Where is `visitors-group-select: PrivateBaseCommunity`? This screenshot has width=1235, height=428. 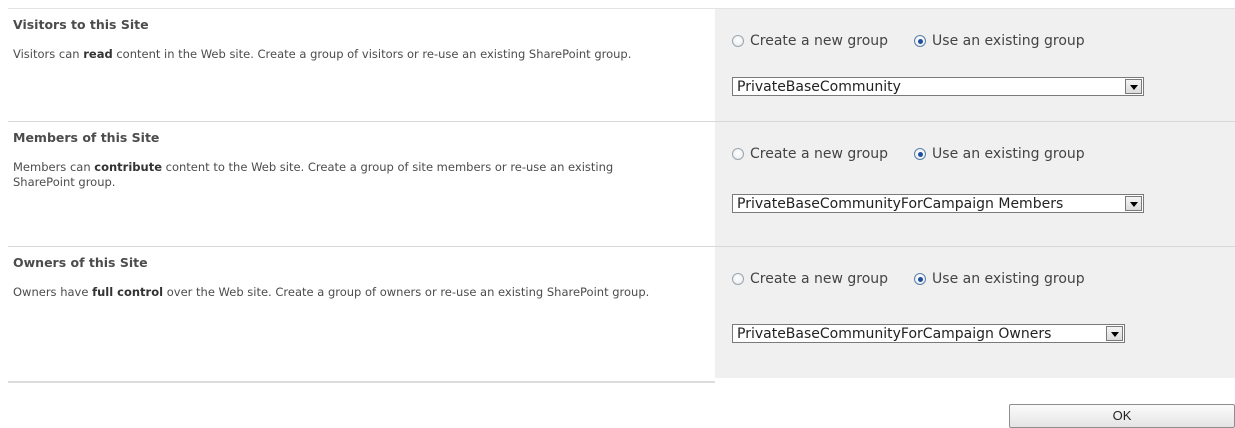
visitors-group-select: PrivateBaseCommunity is located at coordinates (938, 86).